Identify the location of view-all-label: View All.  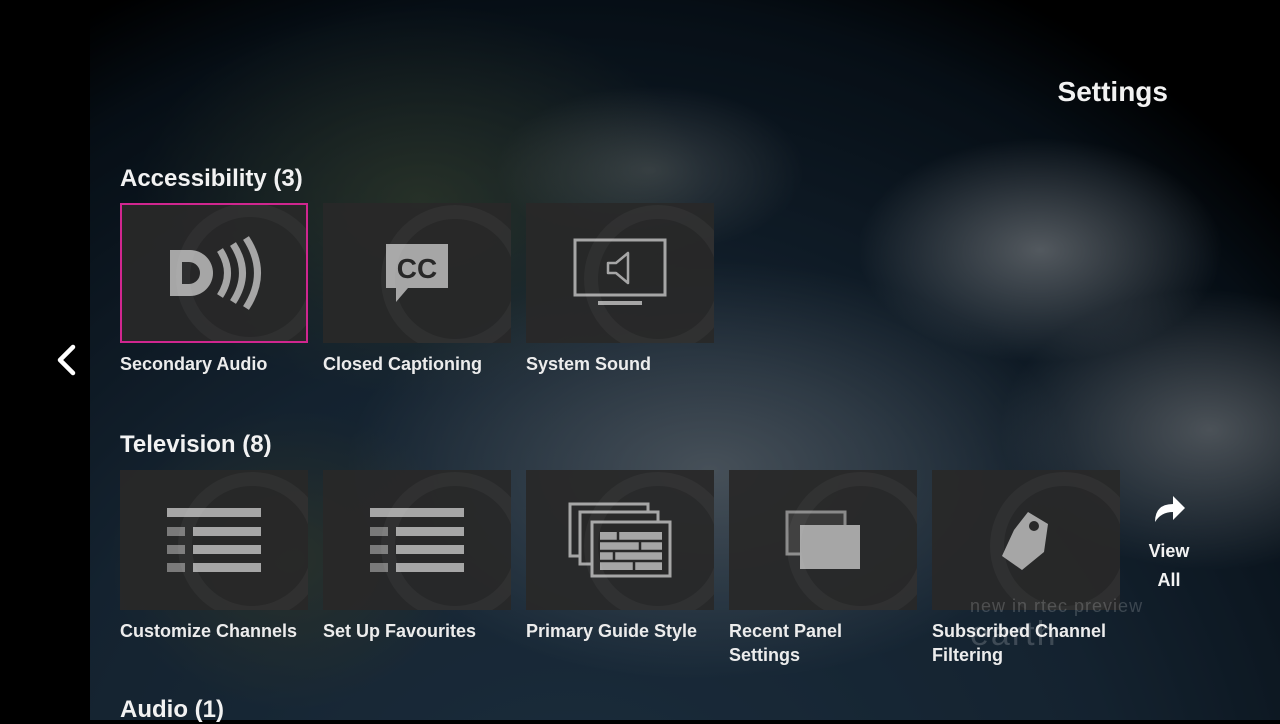
(1169, 565).